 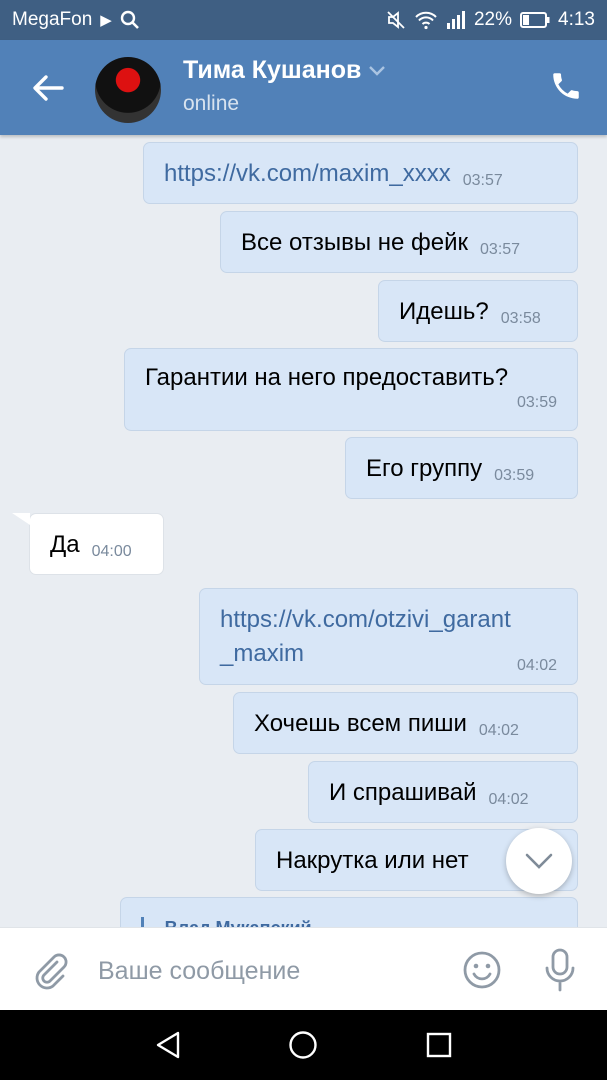 What do you see at coordinates (576, 19) in the screenshot?
I see `clock: 4:13` at bounding box center [576, 19].